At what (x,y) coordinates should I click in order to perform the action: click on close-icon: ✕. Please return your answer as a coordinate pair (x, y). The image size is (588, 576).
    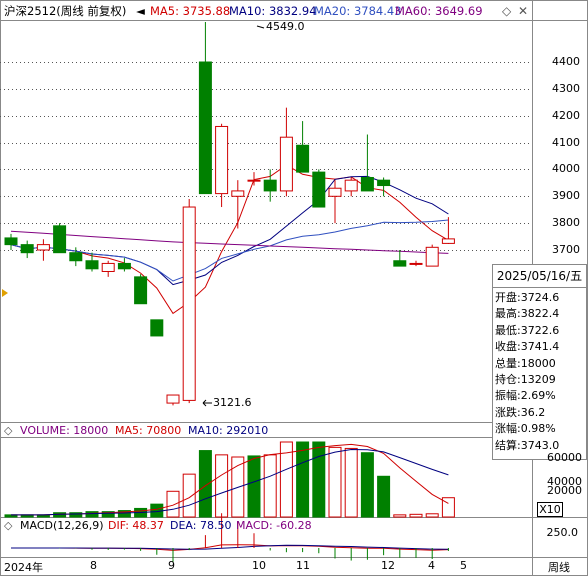
    Looking at the image, I should click on (523, 11).